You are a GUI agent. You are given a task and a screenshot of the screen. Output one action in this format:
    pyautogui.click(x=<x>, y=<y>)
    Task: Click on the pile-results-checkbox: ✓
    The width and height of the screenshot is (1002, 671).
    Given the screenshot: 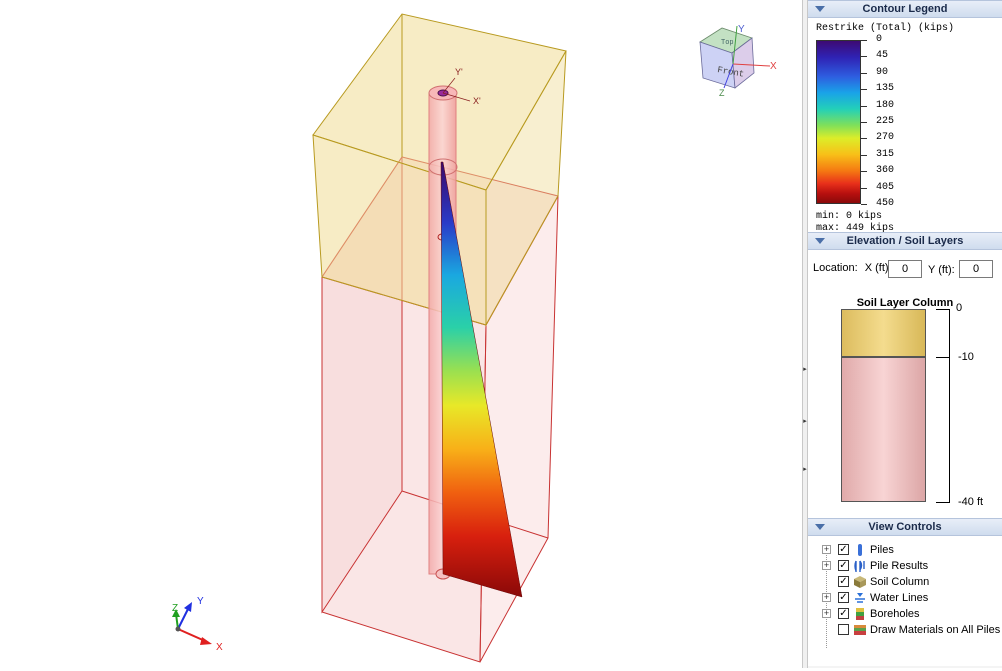 What is the action you would take?
    pyautogui.click(x=843, y=565)
    